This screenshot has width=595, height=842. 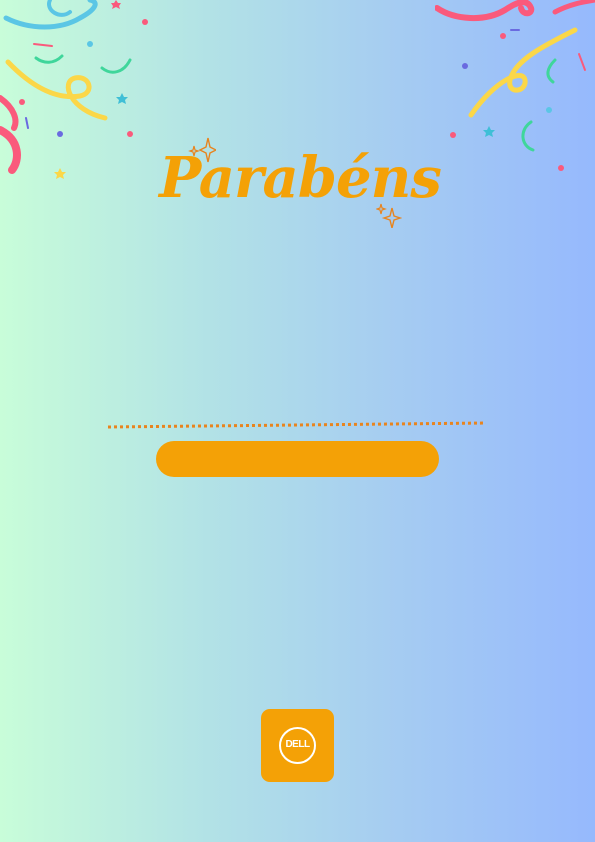 I want to click on dell-logo-text: DELL, so click(x=297, y=744).